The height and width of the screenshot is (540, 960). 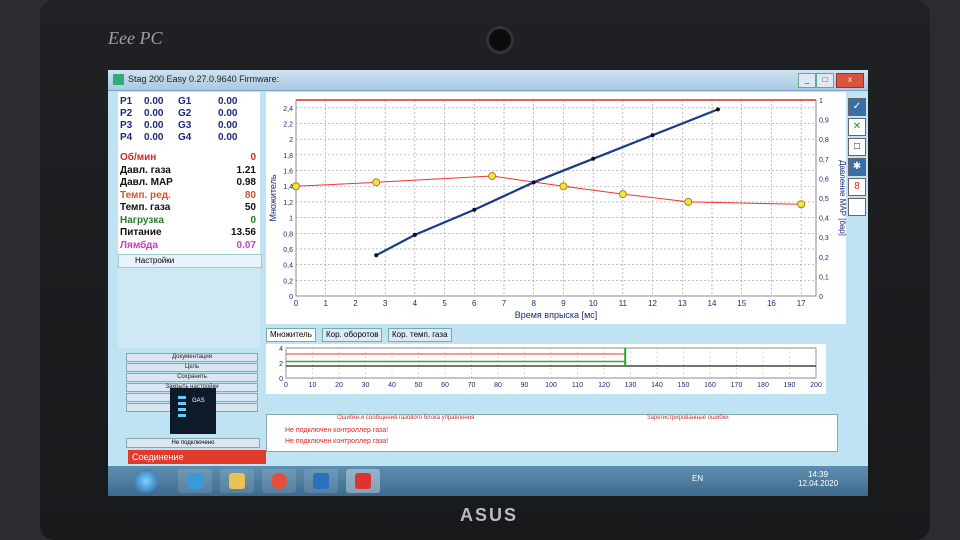 What do you see at coordinates (192, 377) in the screenshot?
I see `menu-item: Сохранить` at bounding box center [192, 377].